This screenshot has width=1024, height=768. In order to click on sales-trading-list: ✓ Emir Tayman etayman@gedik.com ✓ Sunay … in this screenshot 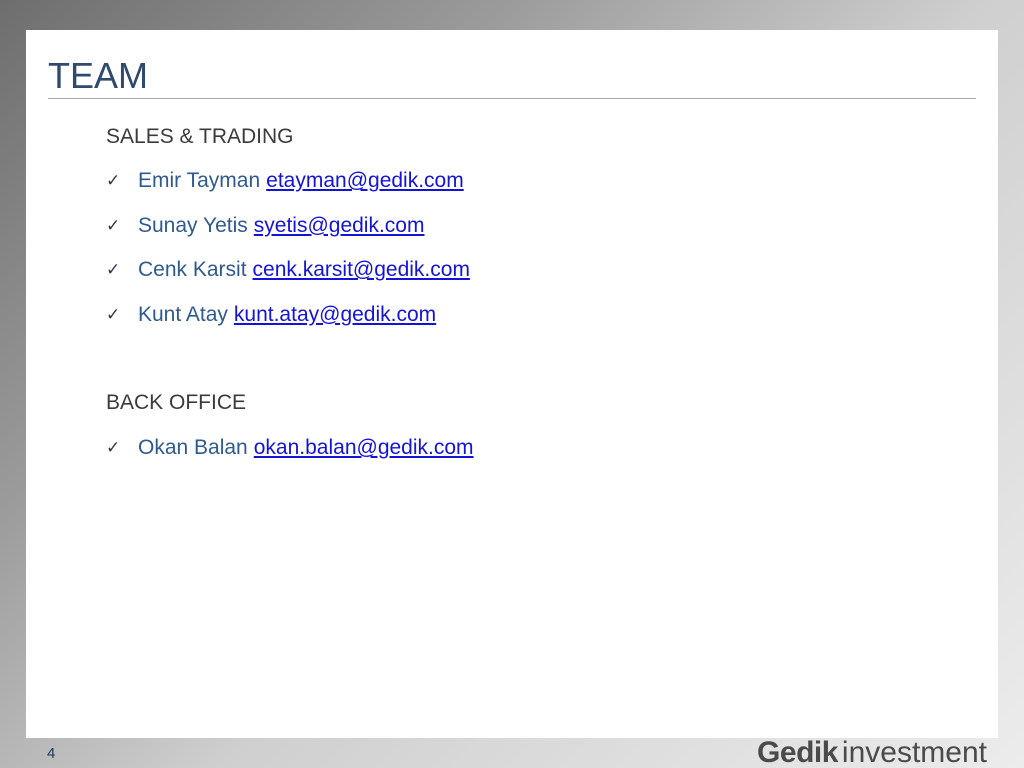, I will do `click(288, 248)`.